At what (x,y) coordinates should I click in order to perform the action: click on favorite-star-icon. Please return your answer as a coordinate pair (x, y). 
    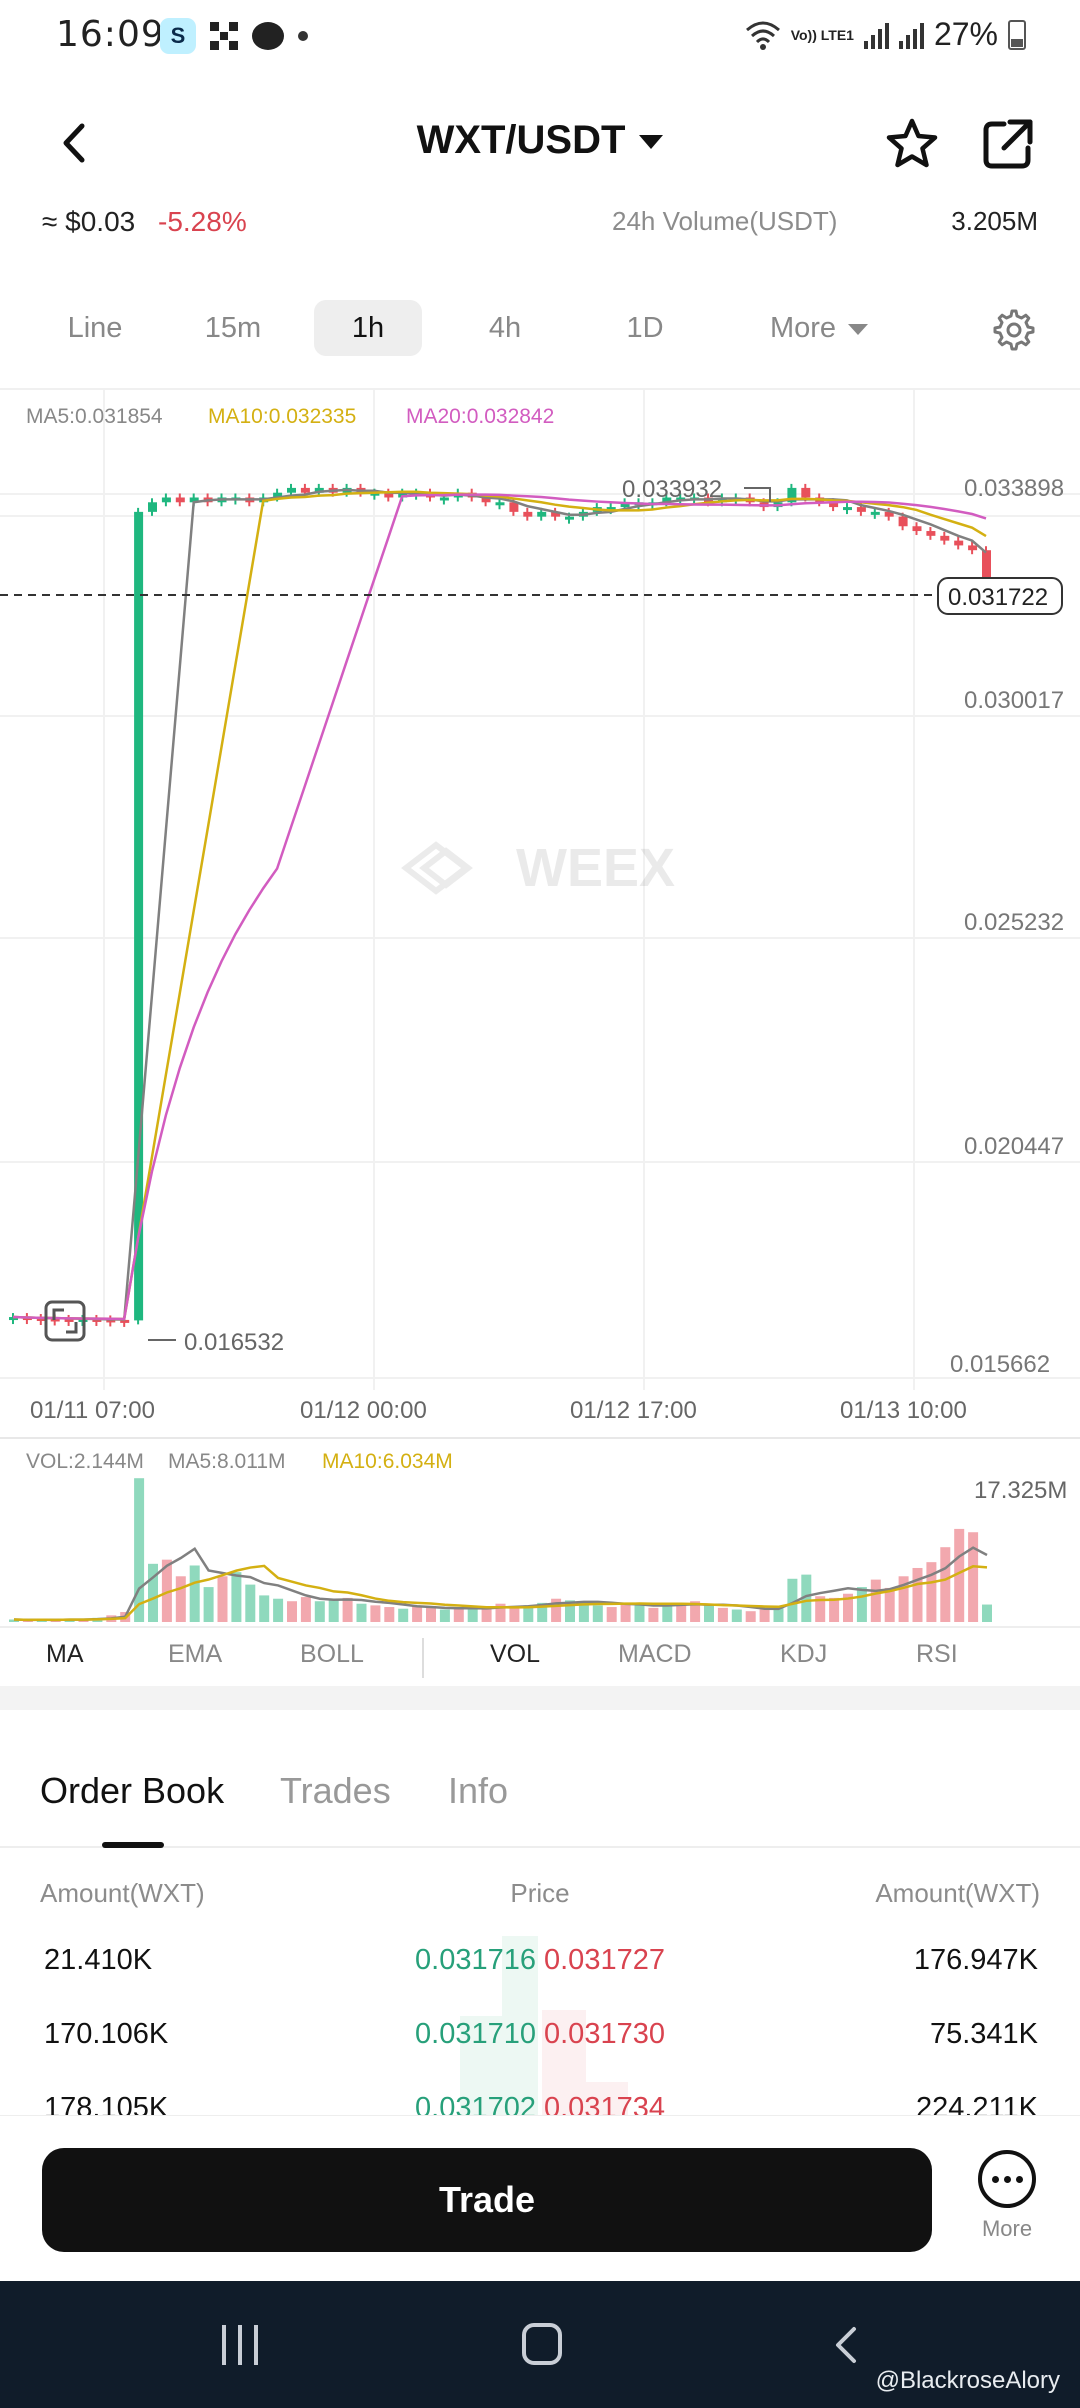
    Looking at the image, I should click on (912, 144).